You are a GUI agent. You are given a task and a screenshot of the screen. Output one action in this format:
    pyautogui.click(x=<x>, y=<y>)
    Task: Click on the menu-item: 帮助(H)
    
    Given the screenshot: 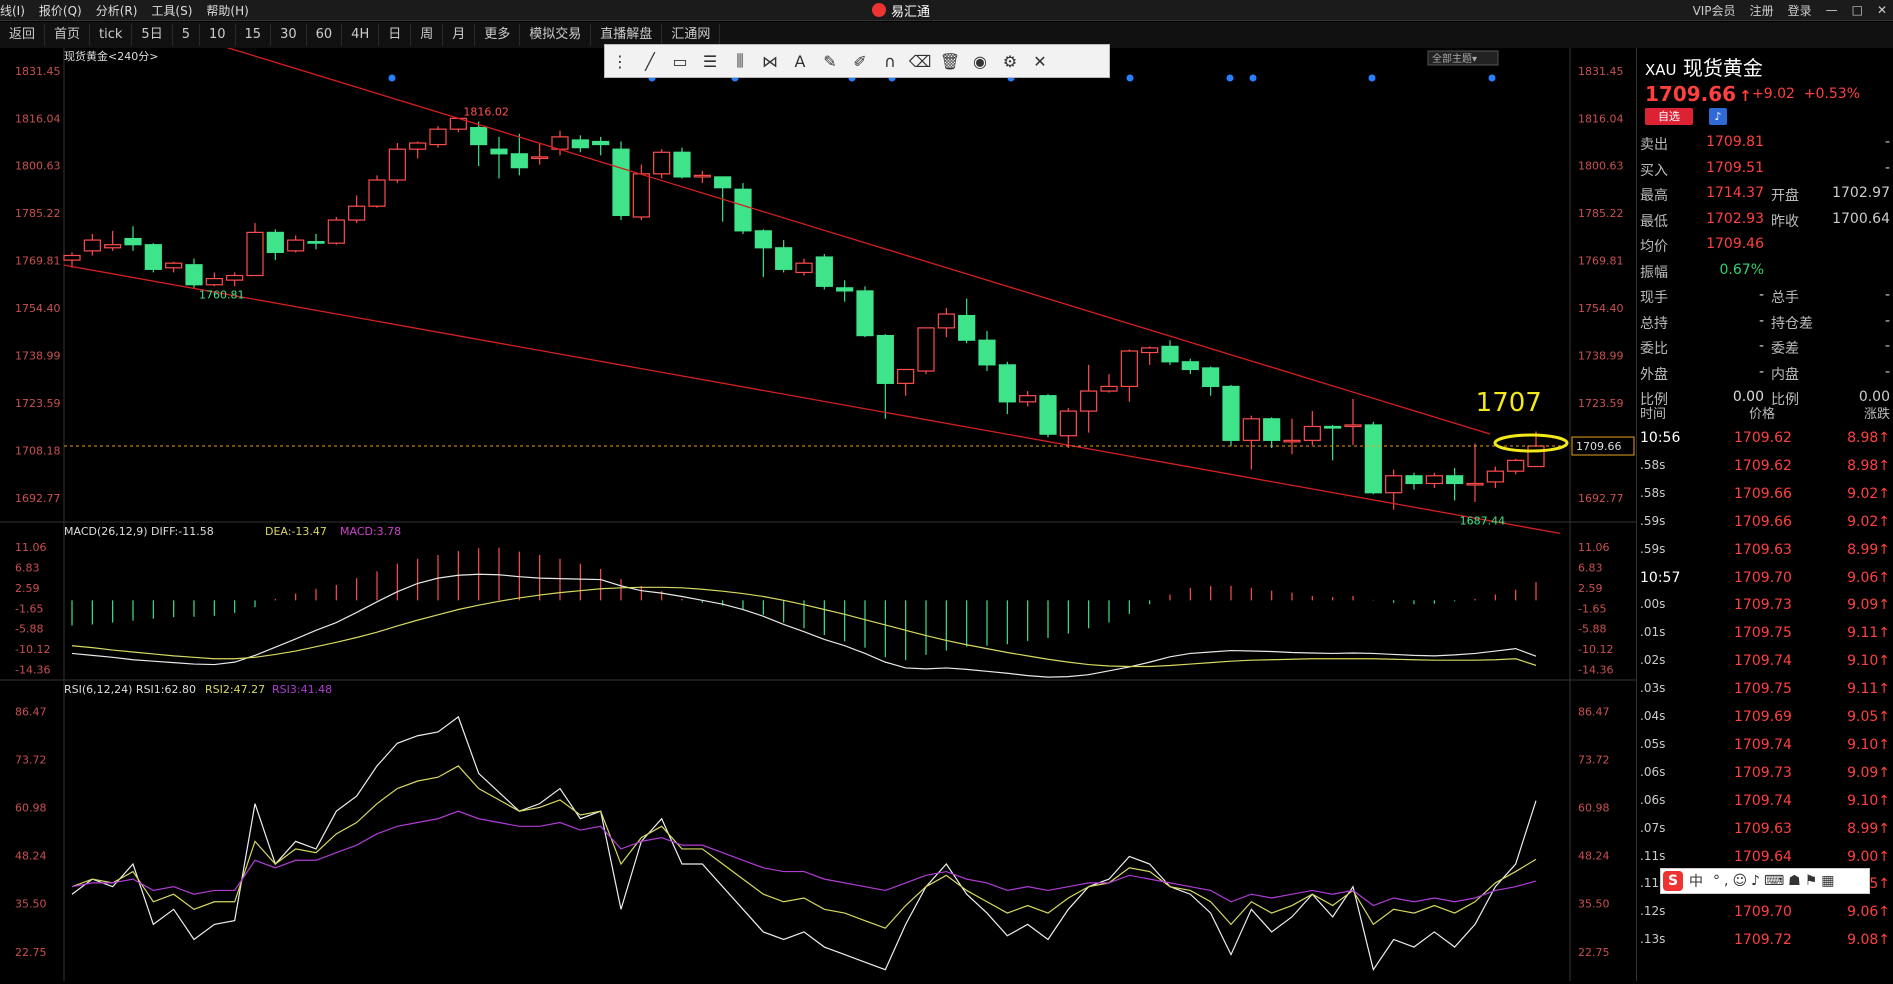 What is the action you would take?
    pyautogui.click(x=227, y=10)
    